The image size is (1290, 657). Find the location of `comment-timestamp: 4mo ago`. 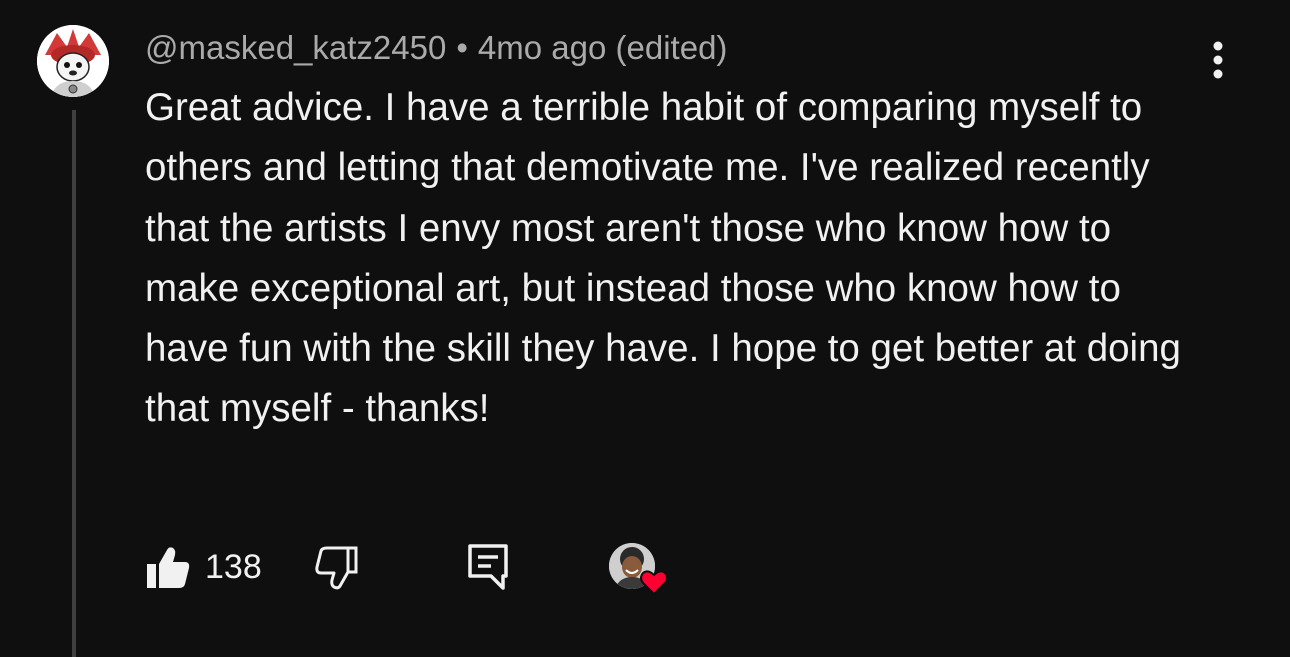

comment-timestamp: 4mo ago is located at coordinates (542, 47).